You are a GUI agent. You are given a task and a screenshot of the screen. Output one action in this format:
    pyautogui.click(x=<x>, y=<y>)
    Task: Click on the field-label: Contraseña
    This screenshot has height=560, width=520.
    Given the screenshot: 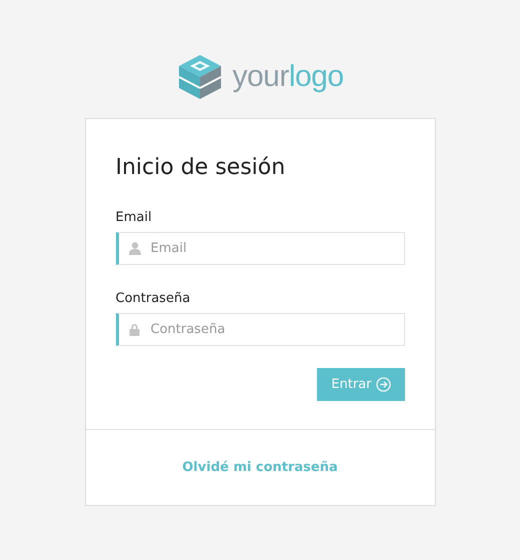 What is the action you would take?
    pyautogui.click(x=153, y=298)
    